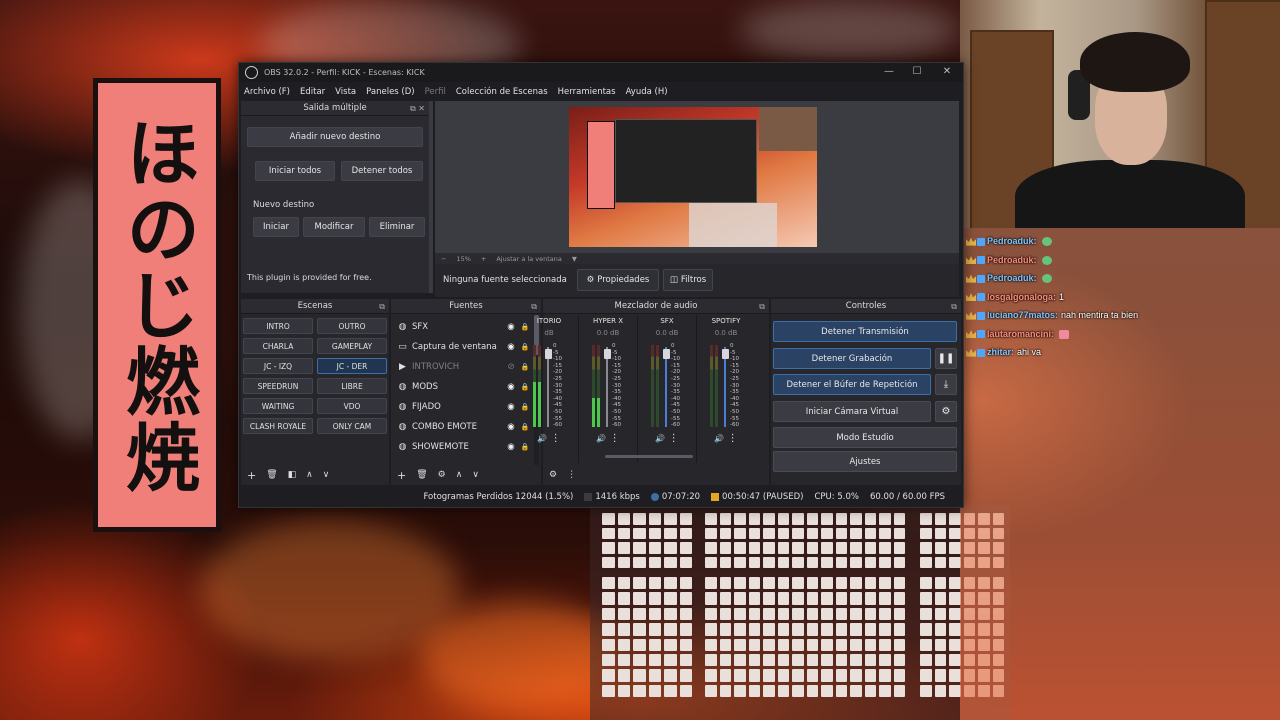 The image size is (1280, 720). What do you see at coordinates (618, 280) in the screenshot?
I see `properties-button: ⚙ Propiedades` at bounding box center [618, 280].